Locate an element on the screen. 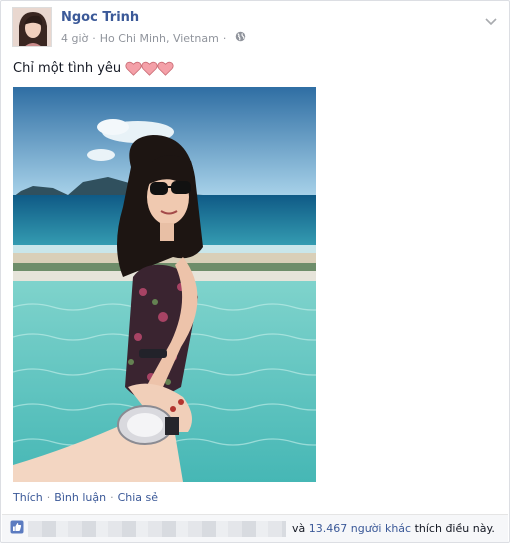 The height and width of the screenshot is (543, 510). post-meta: 4 giờ · Ho Chi Minh, Vietnam · is located at coordinates (153, 38).